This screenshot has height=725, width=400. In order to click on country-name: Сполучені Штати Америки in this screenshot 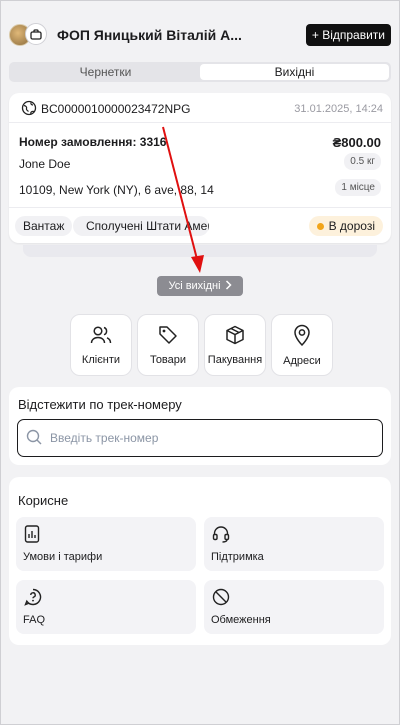, I will do `click(147, 226)`.